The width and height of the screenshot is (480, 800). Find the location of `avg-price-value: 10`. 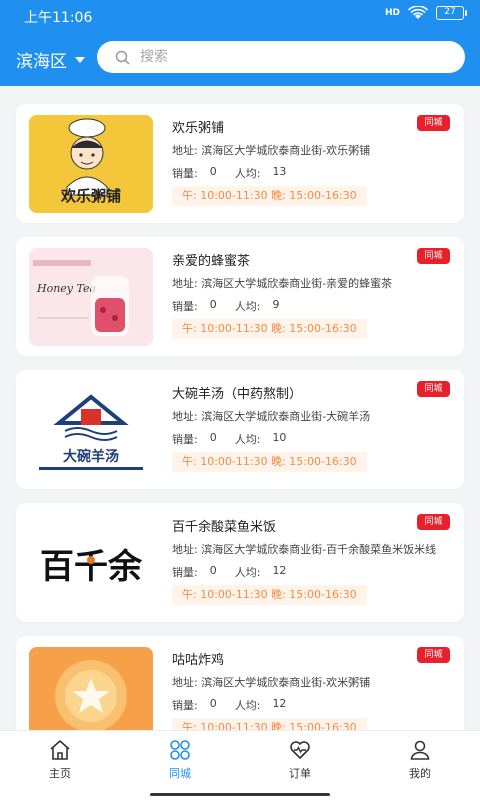

avg-price-value: 10 is located at coordinates (279, 437).